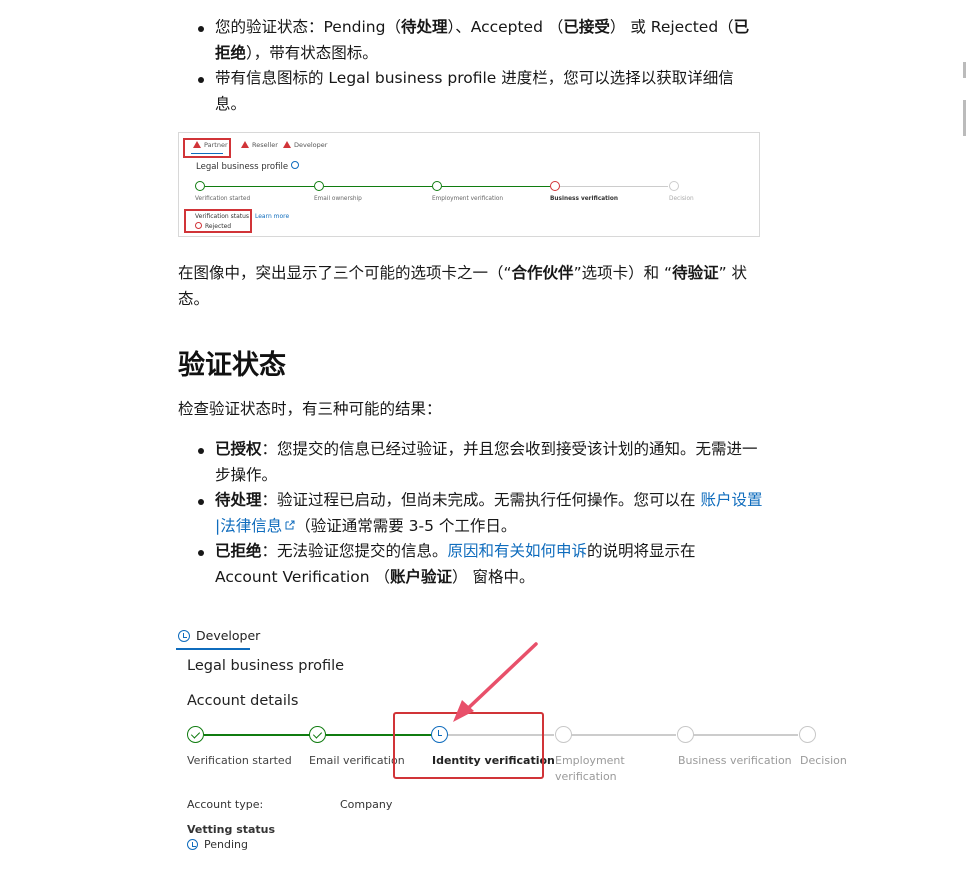 The height and width of the screenshot is (871, 966). I want to click on text-bold: 待处理, so click(424, 27).